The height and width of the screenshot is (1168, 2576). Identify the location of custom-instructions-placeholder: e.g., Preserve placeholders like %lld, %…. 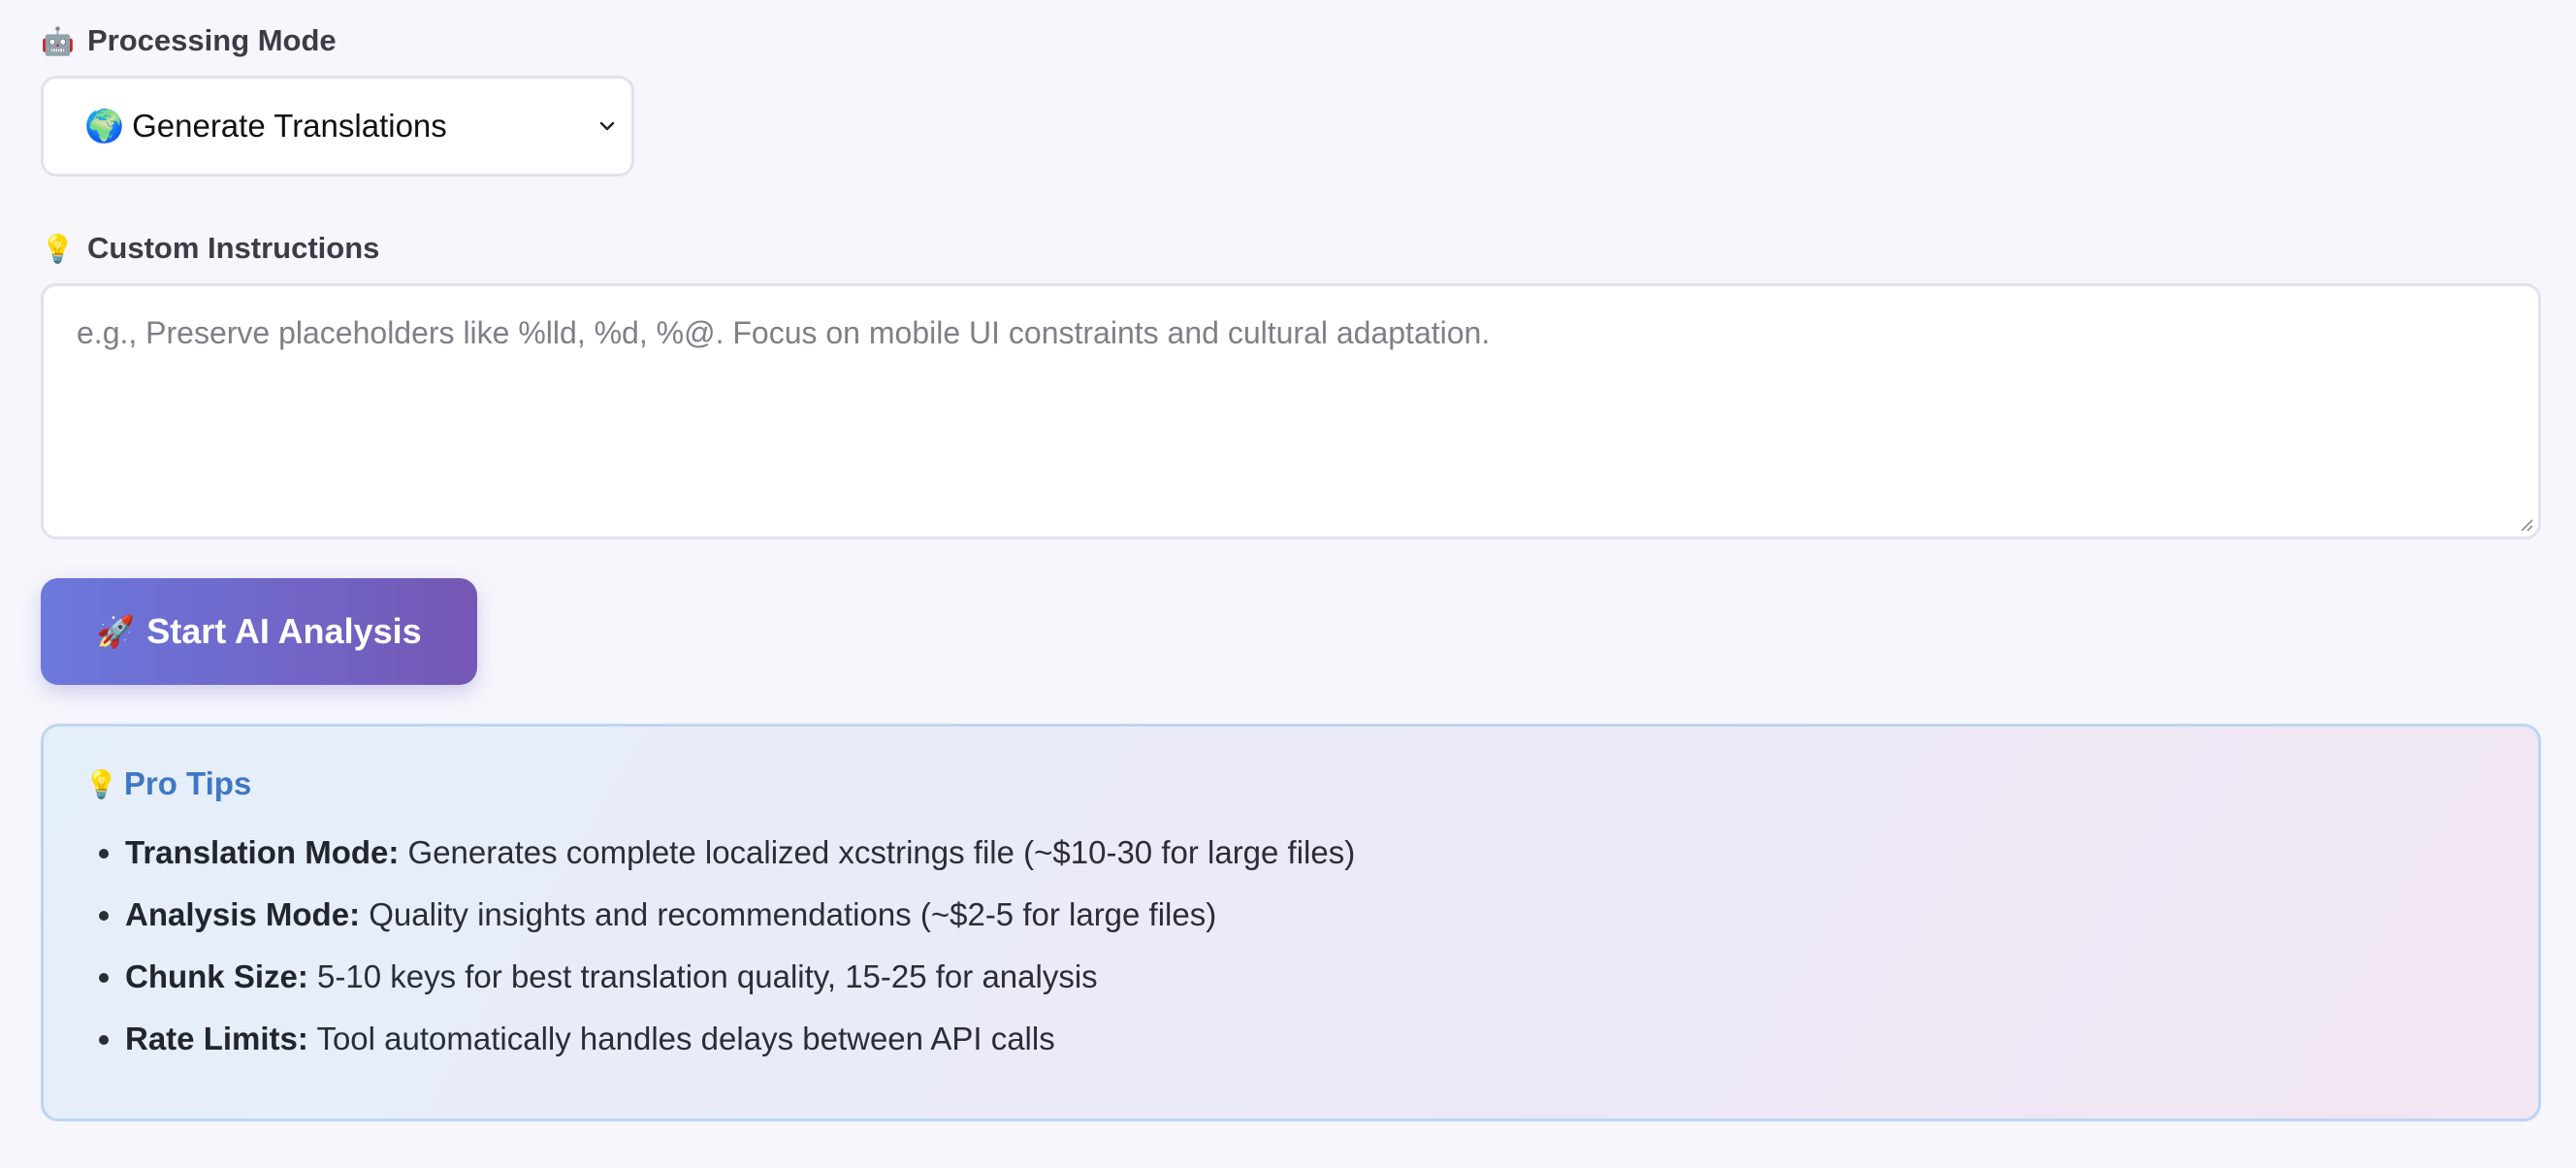
(784, 333).